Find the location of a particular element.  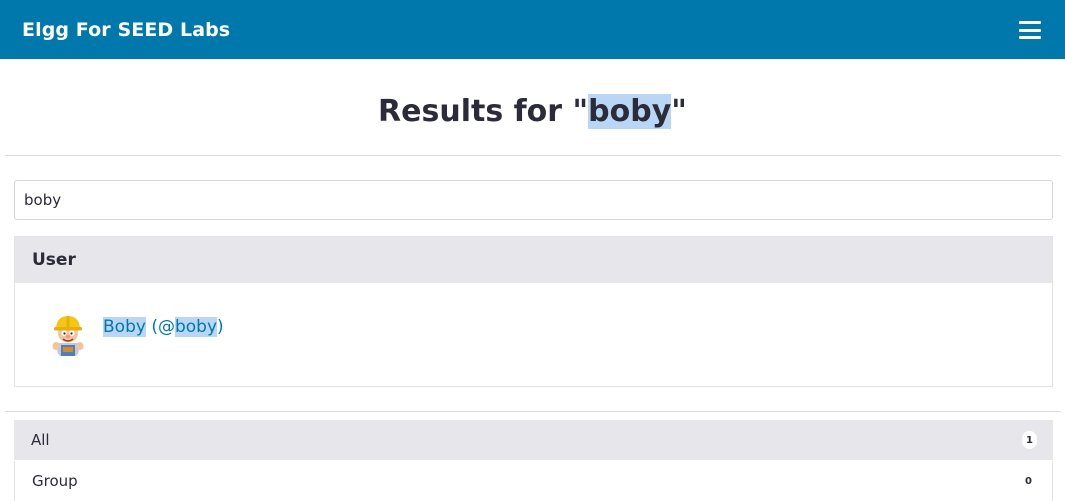

user-handle-prefix: (@ is located at coordinates (160, 327).